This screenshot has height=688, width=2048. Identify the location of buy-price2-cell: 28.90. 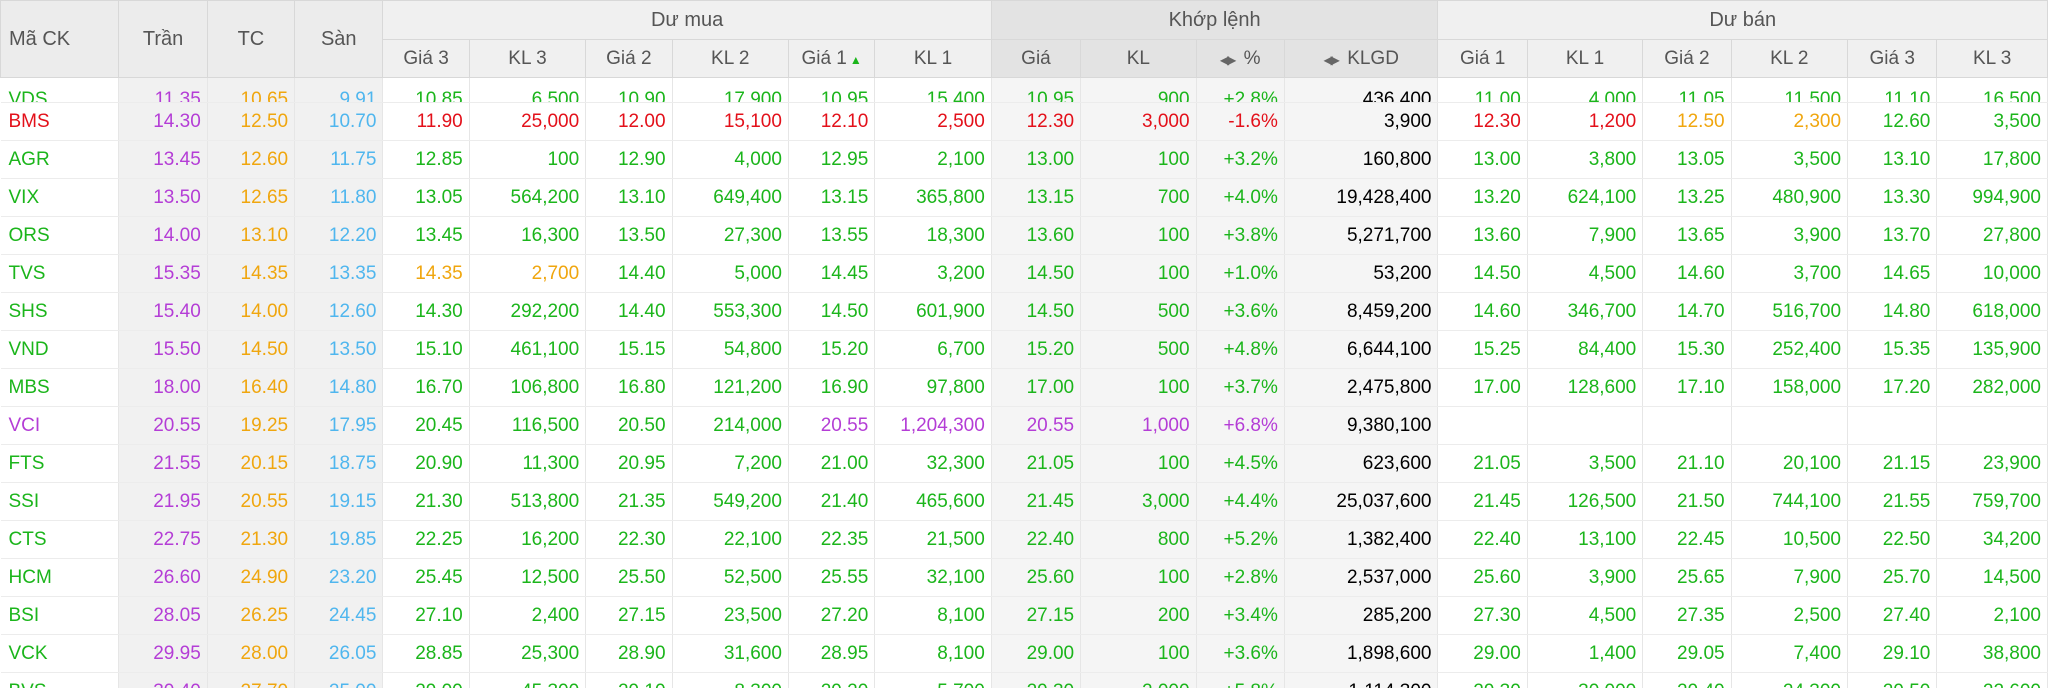
(629, 653).